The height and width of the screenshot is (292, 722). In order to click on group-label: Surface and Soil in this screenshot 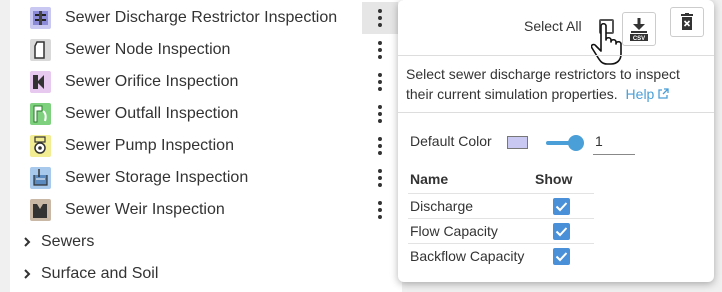, I will do `click(100, 273)`.